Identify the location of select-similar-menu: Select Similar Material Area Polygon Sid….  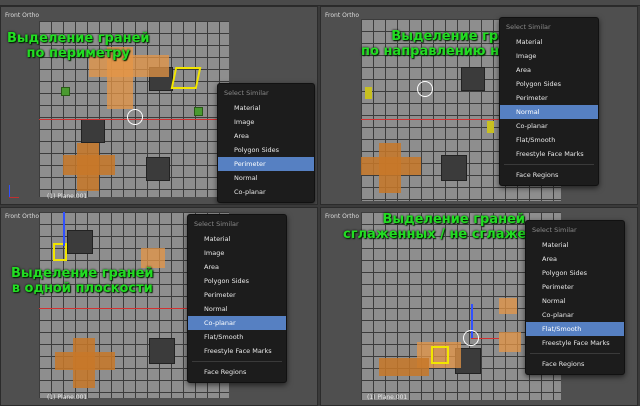
(575, 297).